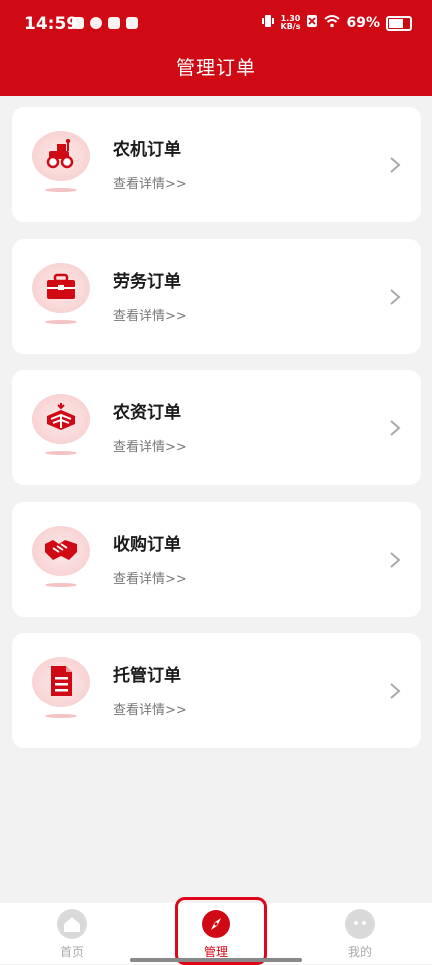  I want to click on message-icon, so click(132, 23).